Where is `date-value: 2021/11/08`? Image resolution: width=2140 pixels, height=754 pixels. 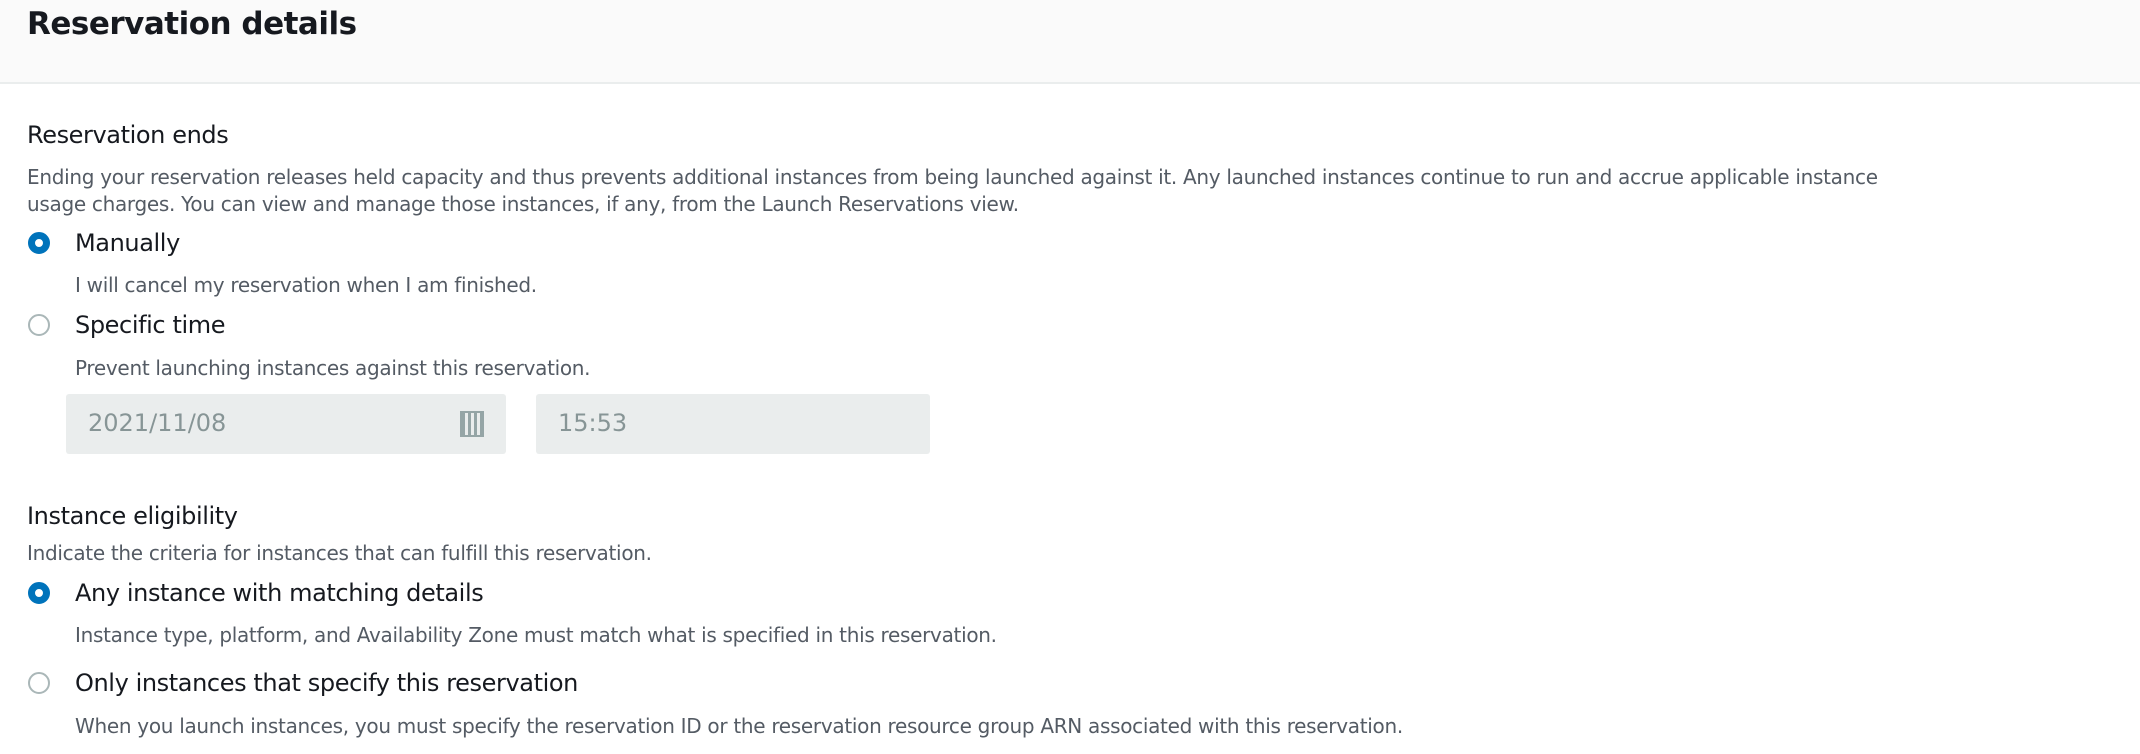 date-value: 2021/11/08 is located at coordinates (157, 423).